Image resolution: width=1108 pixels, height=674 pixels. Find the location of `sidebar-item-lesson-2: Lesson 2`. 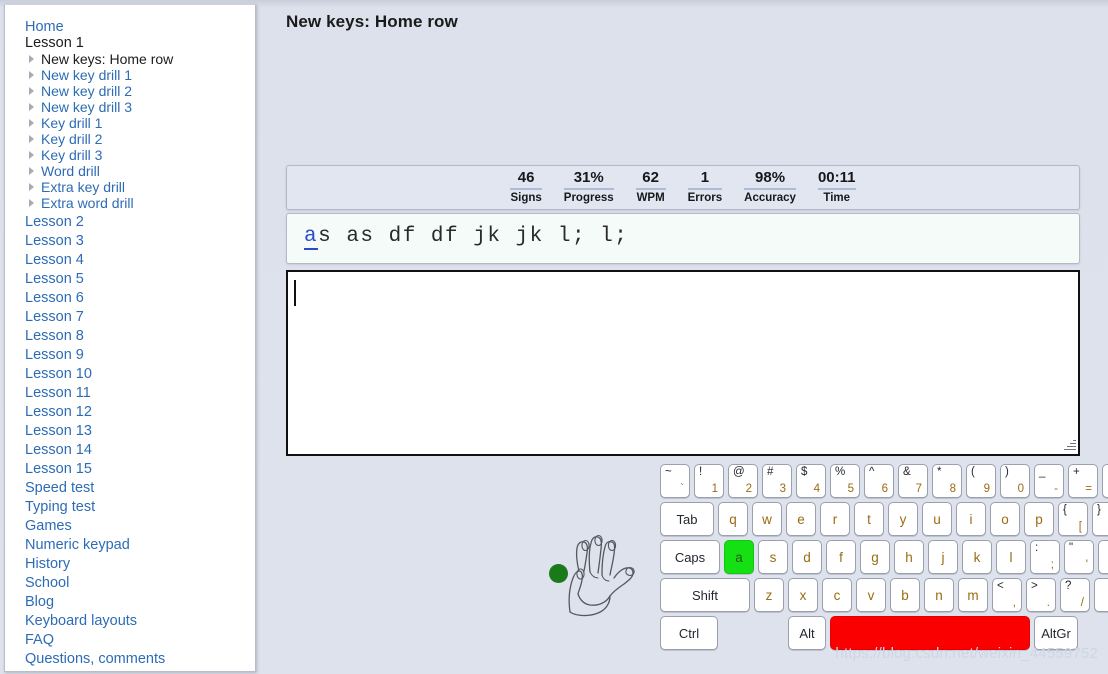

sidebar-item-lesson-2: Lesson 2 is located at coordinates (130, 222).